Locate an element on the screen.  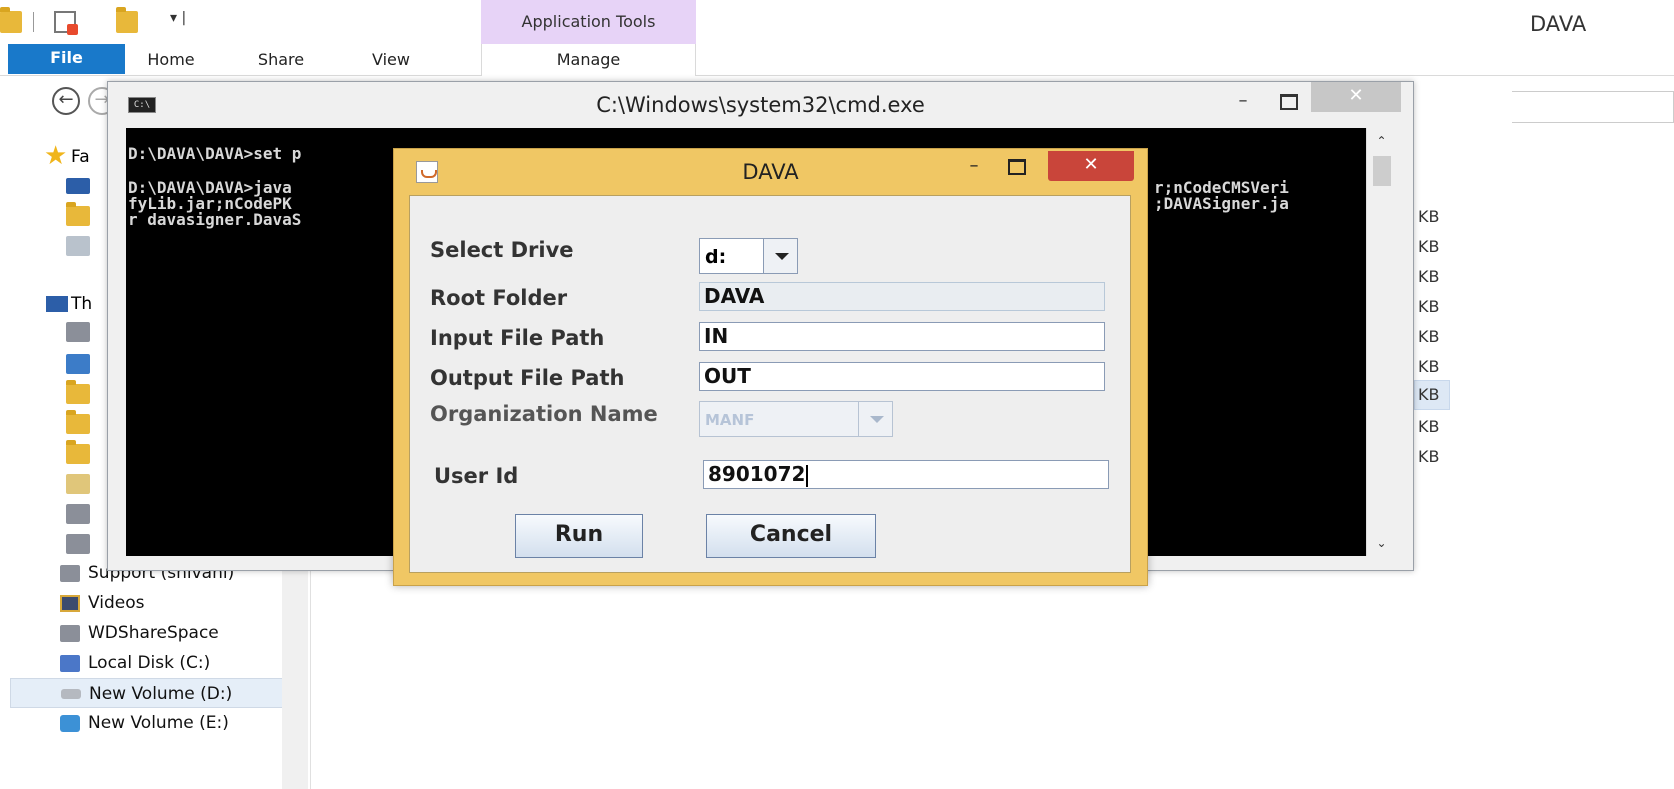
console-scrollbar: ⌃ ⌄ is located at coordinates (1381, 342).